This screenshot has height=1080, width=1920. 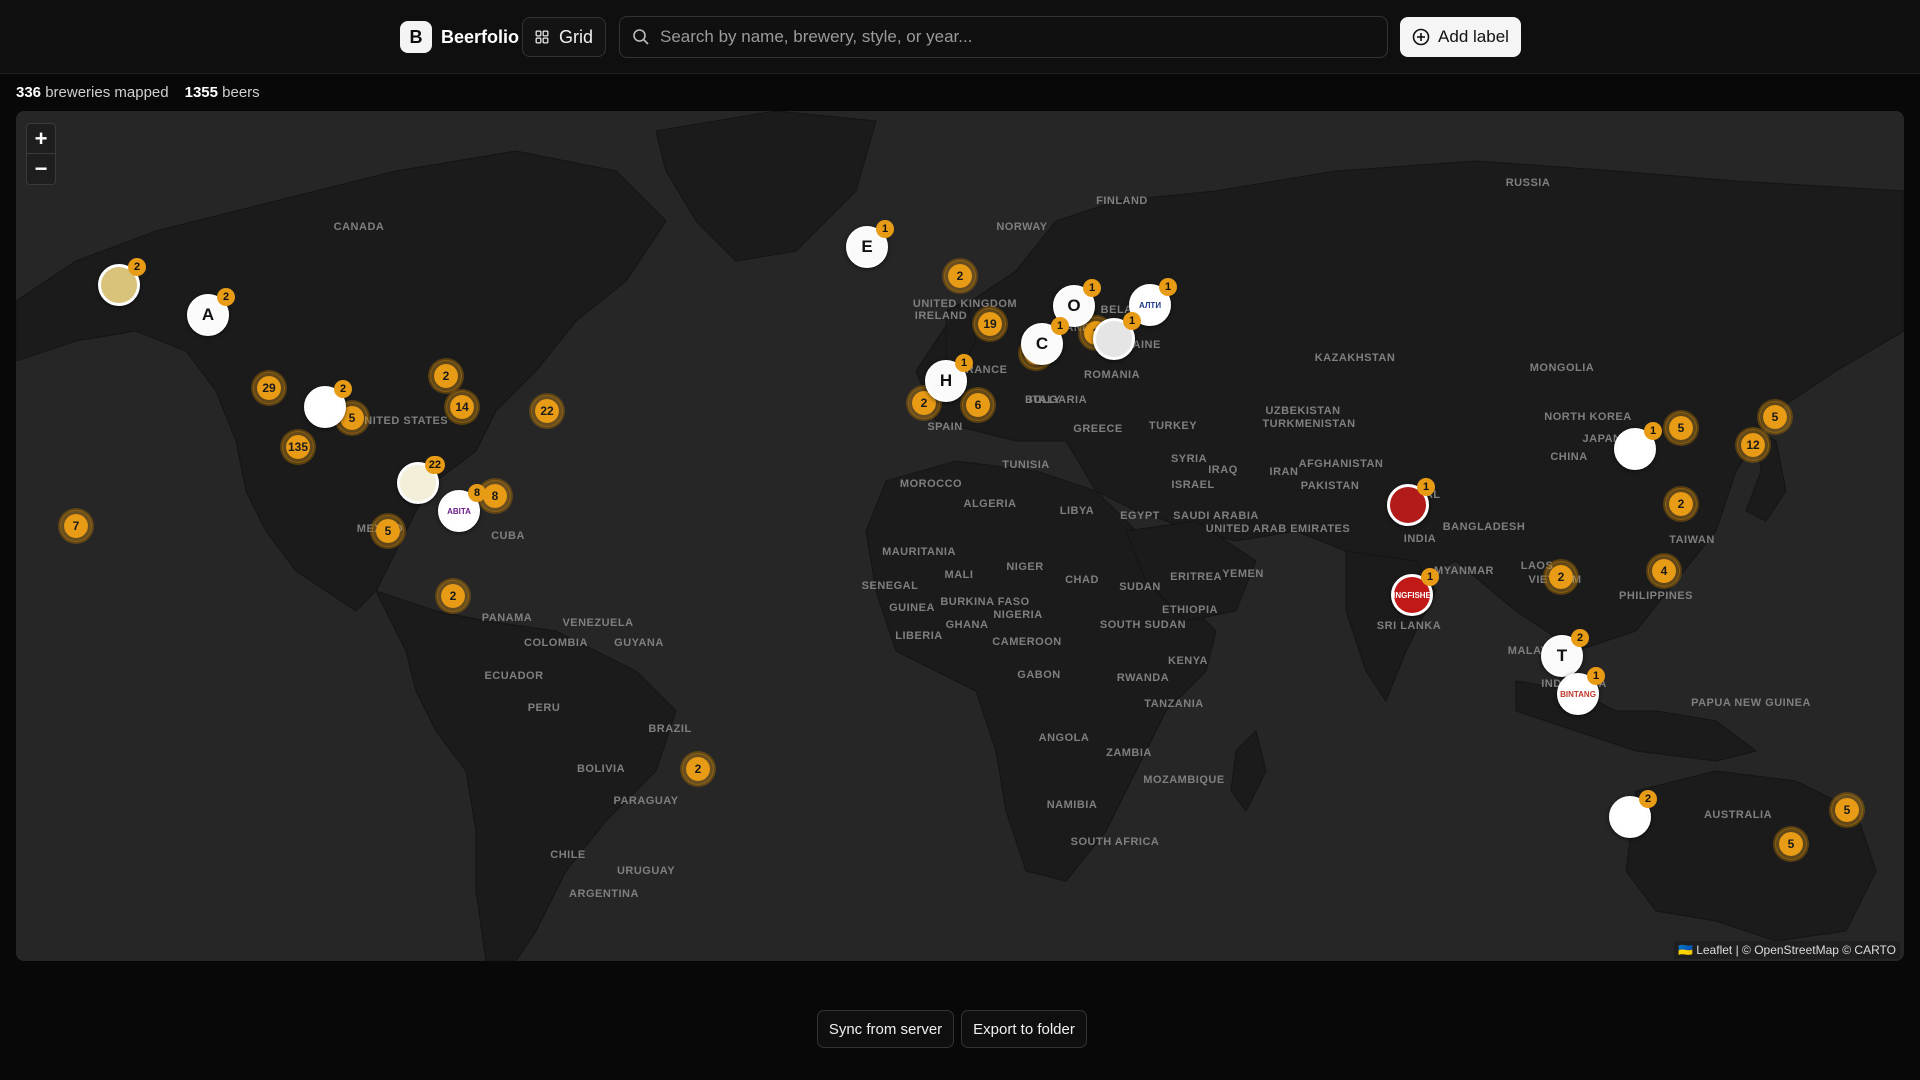 What do you see at coordinates (459, 37) in the screenshot?
I see `brand: B Beerfolio` at bounding box center [459, 37].